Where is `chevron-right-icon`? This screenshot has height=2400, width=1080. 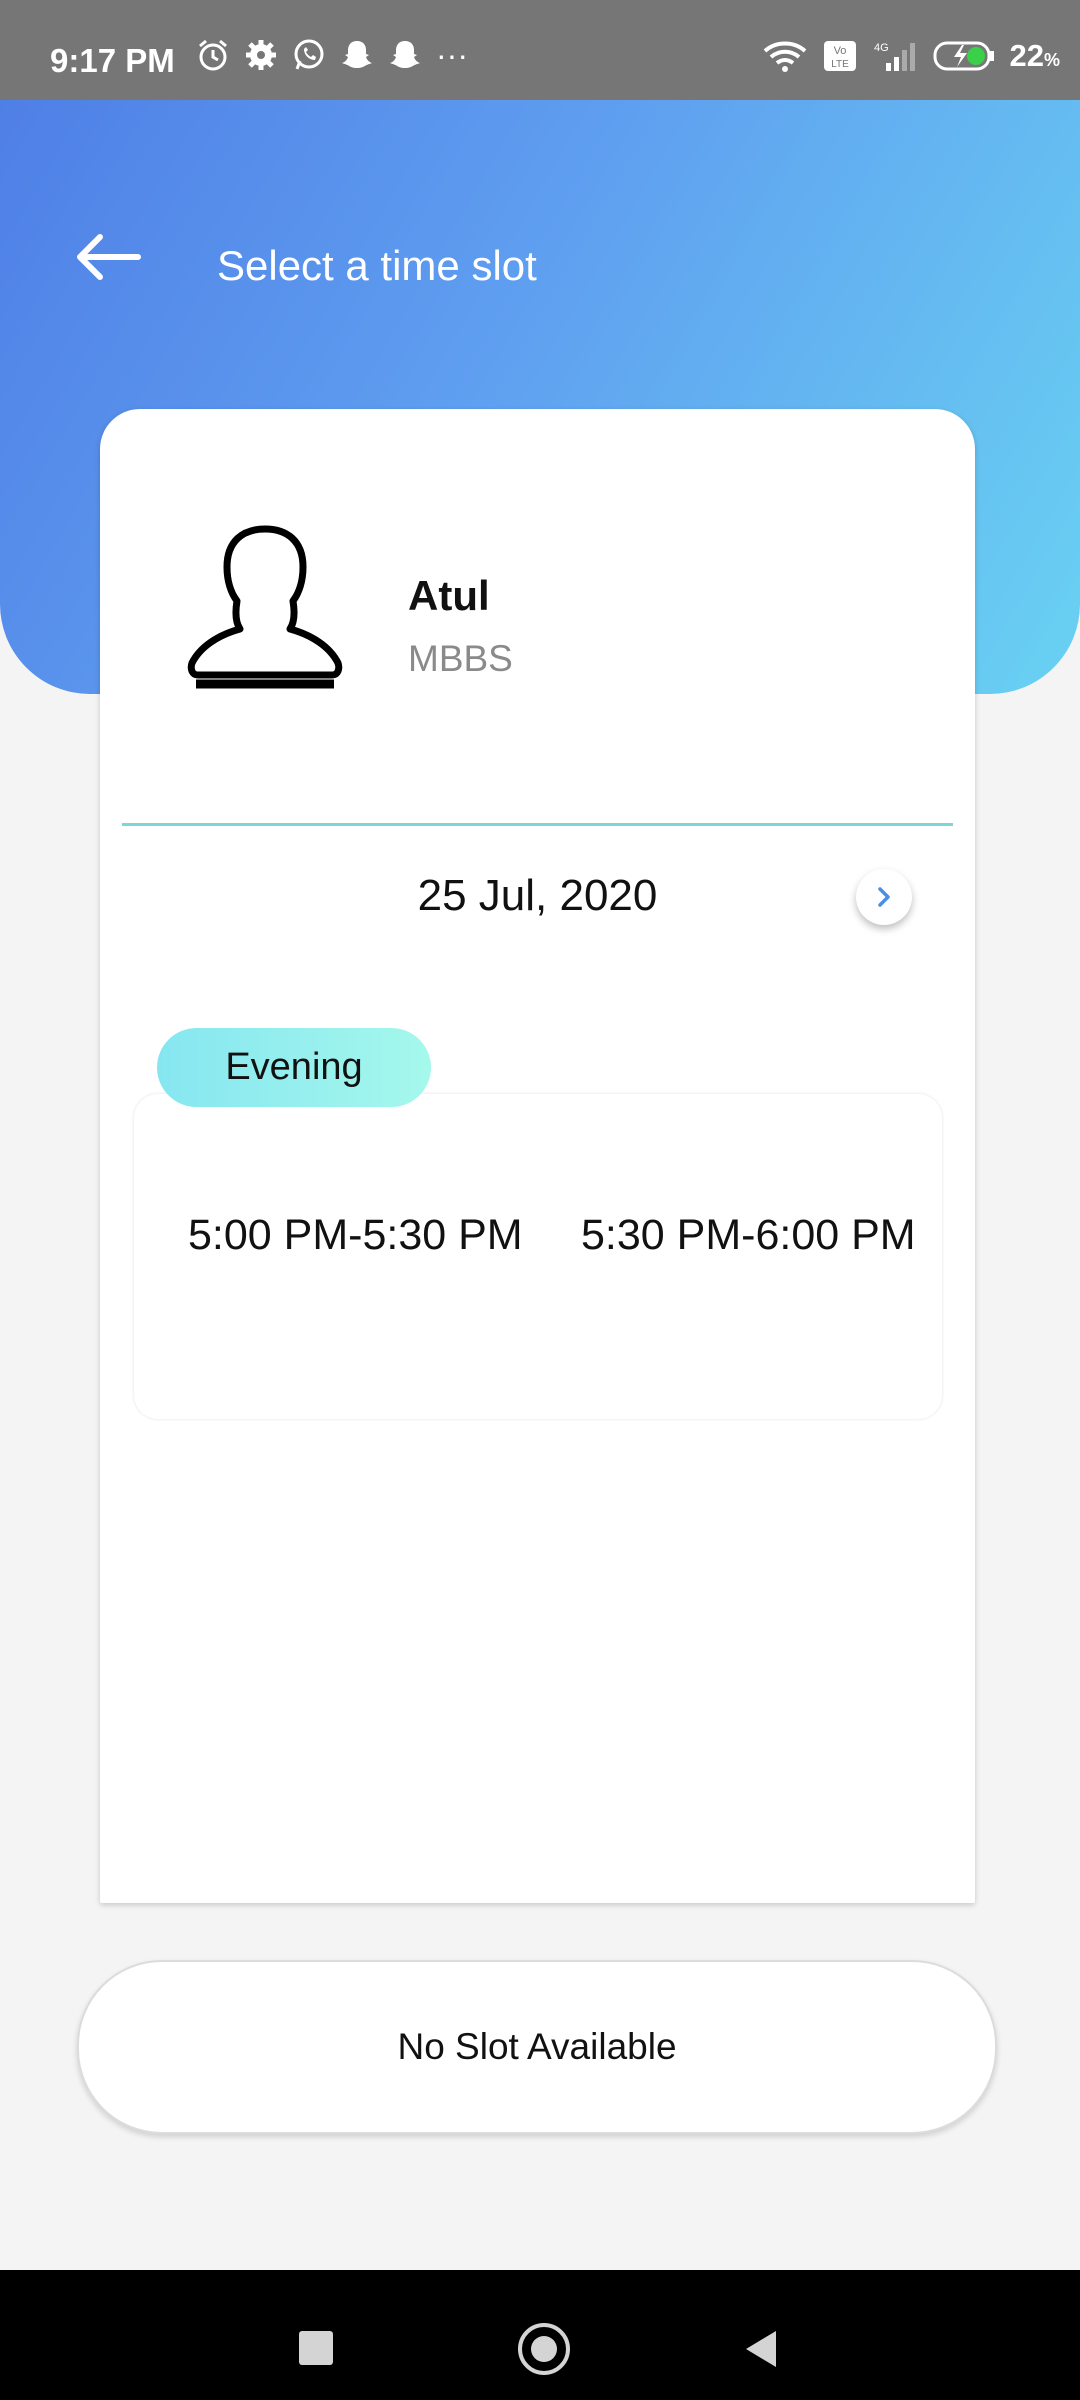
chevron-right-icon is located at coordinates (884, 897).